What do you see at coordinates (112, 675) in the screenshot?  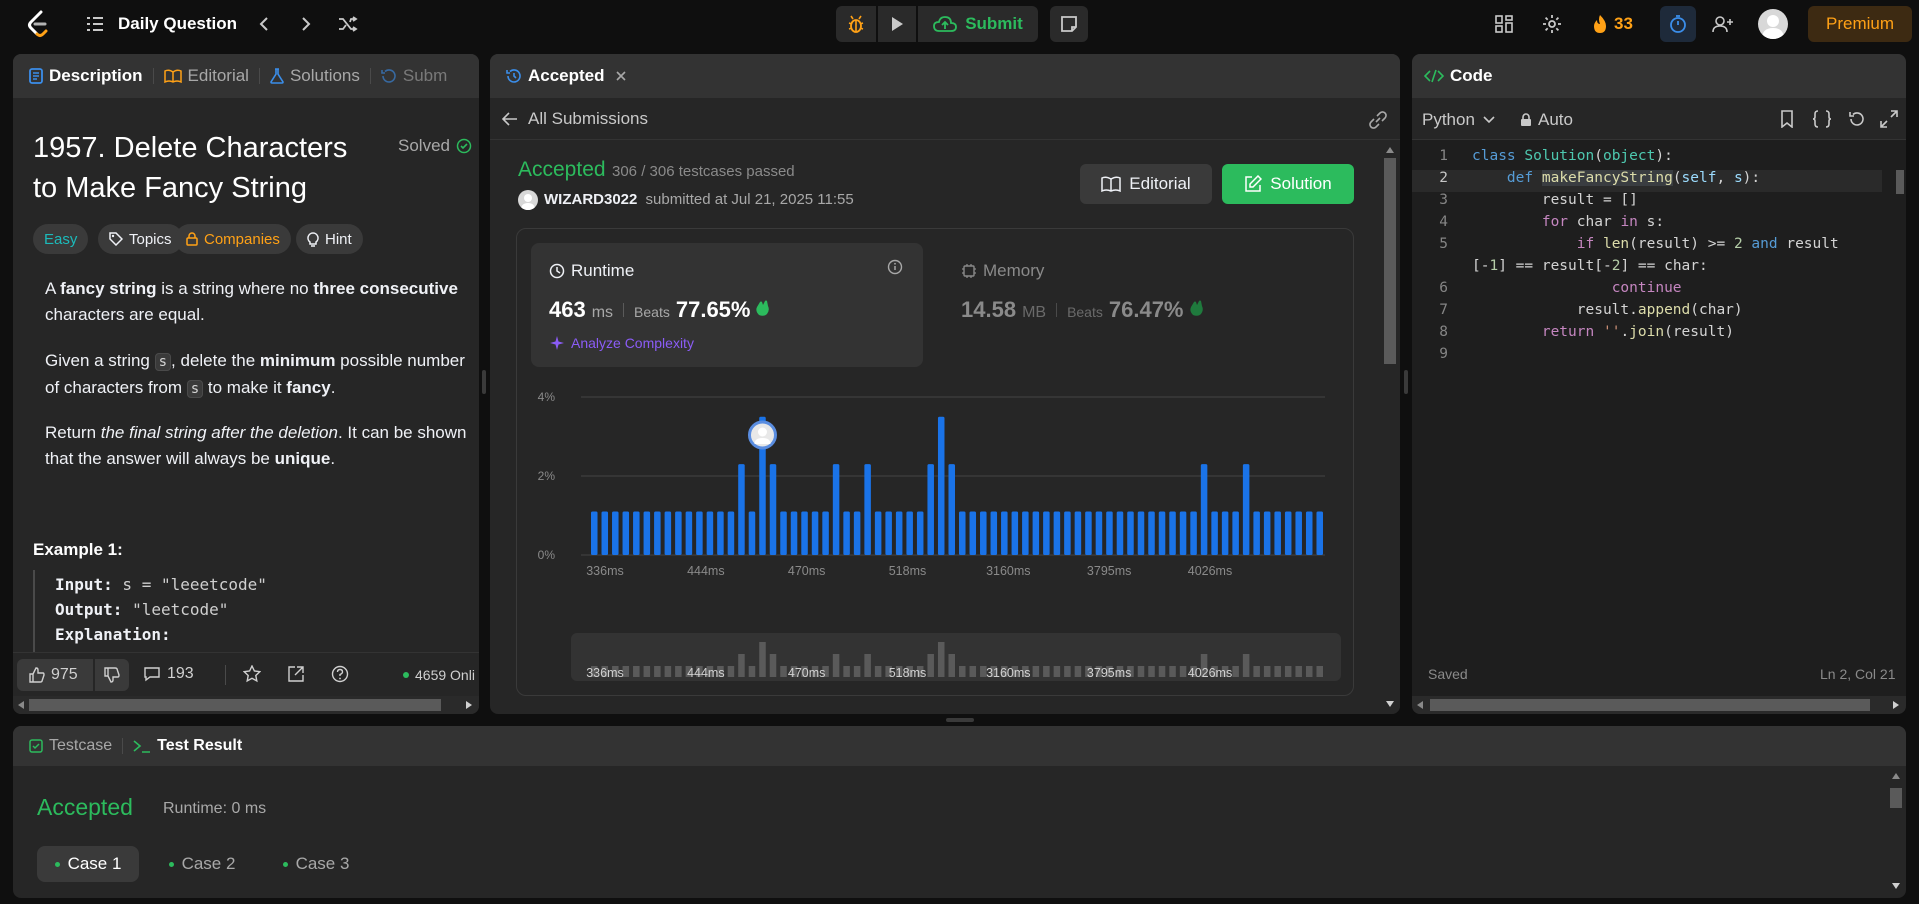 I see `dislike-button` at bounding box center [112, 675].